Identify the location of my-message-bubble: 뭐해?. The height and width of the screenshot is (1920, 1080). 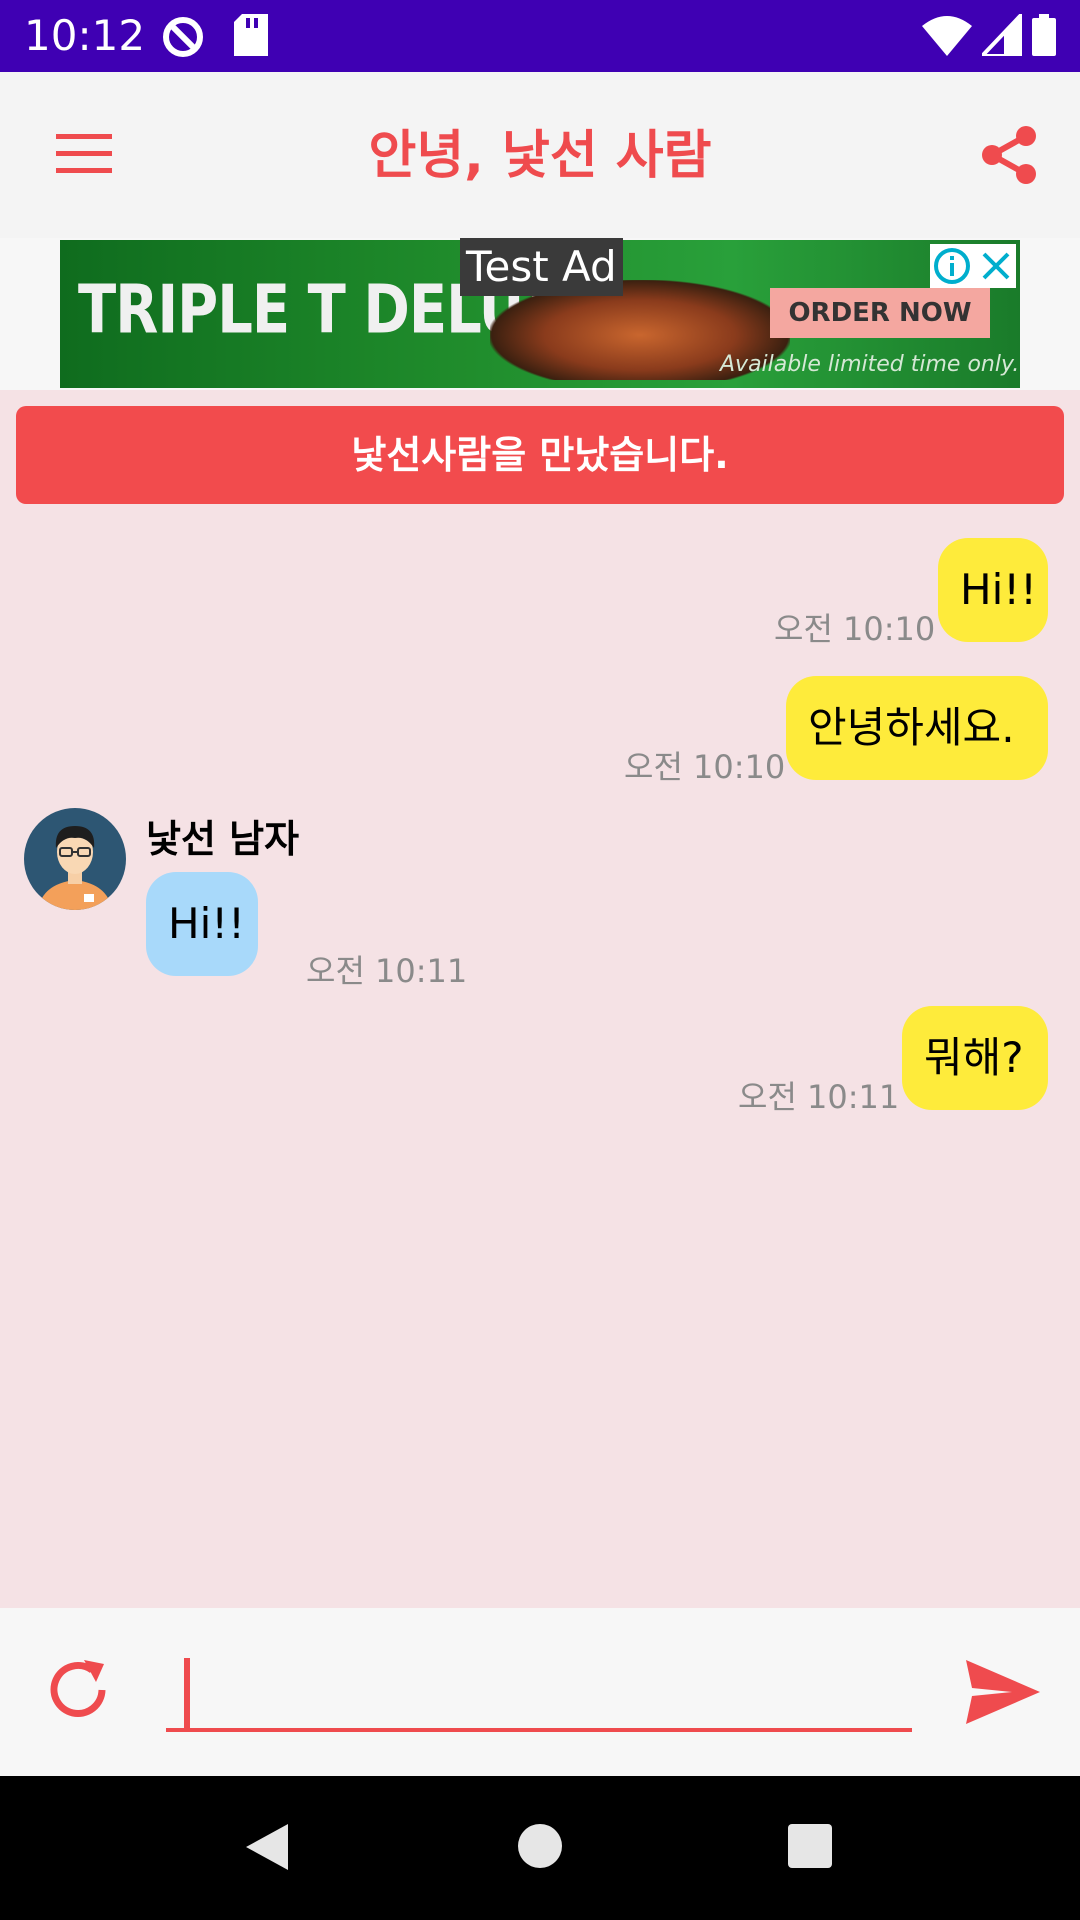
(975, 1058).